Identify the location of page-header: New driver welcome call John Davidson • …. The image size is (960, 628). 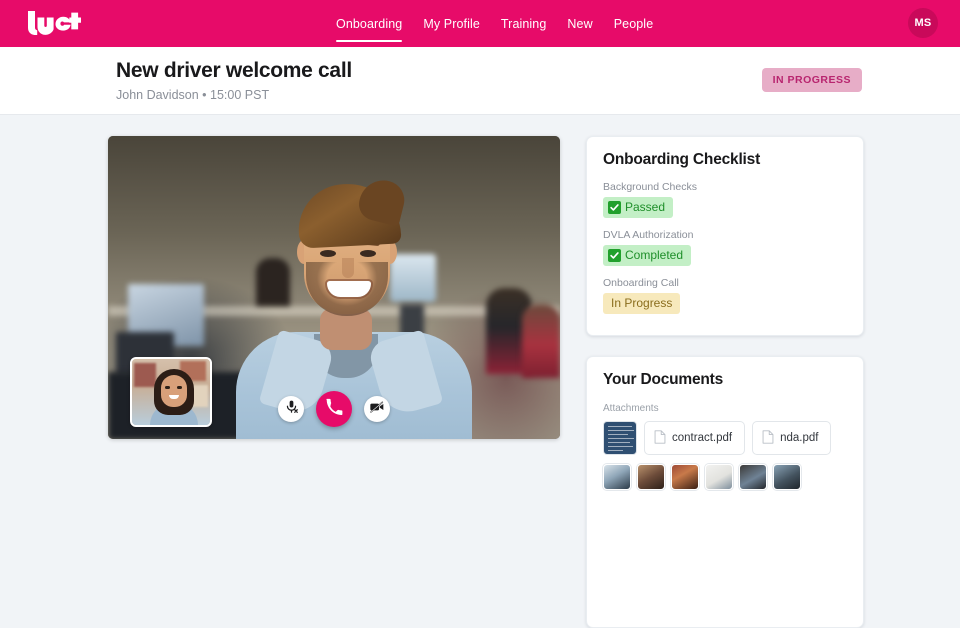
(480, 81).